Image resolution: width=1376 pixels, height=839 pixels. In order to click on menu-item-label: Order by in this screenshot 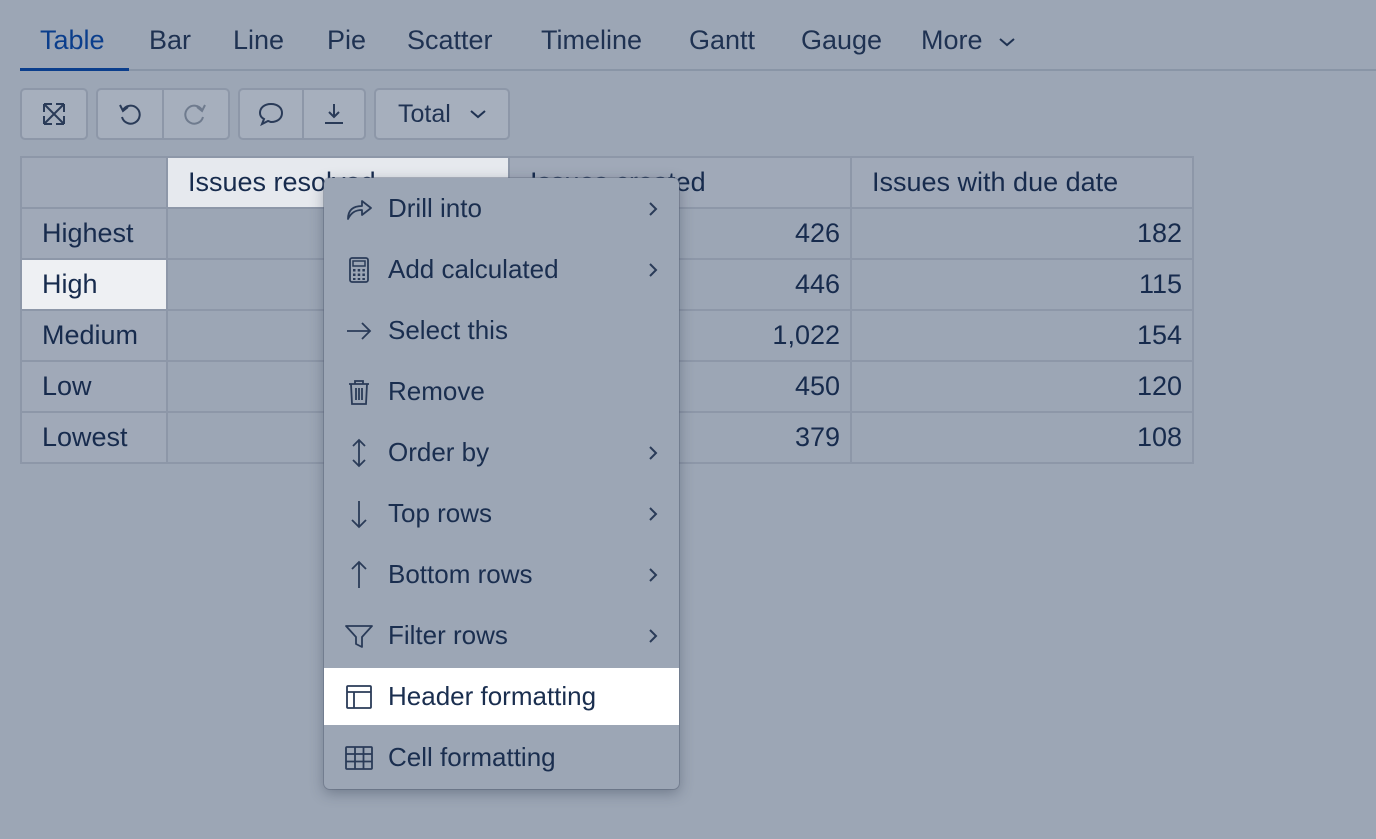, I will do `click(439, 452)`.